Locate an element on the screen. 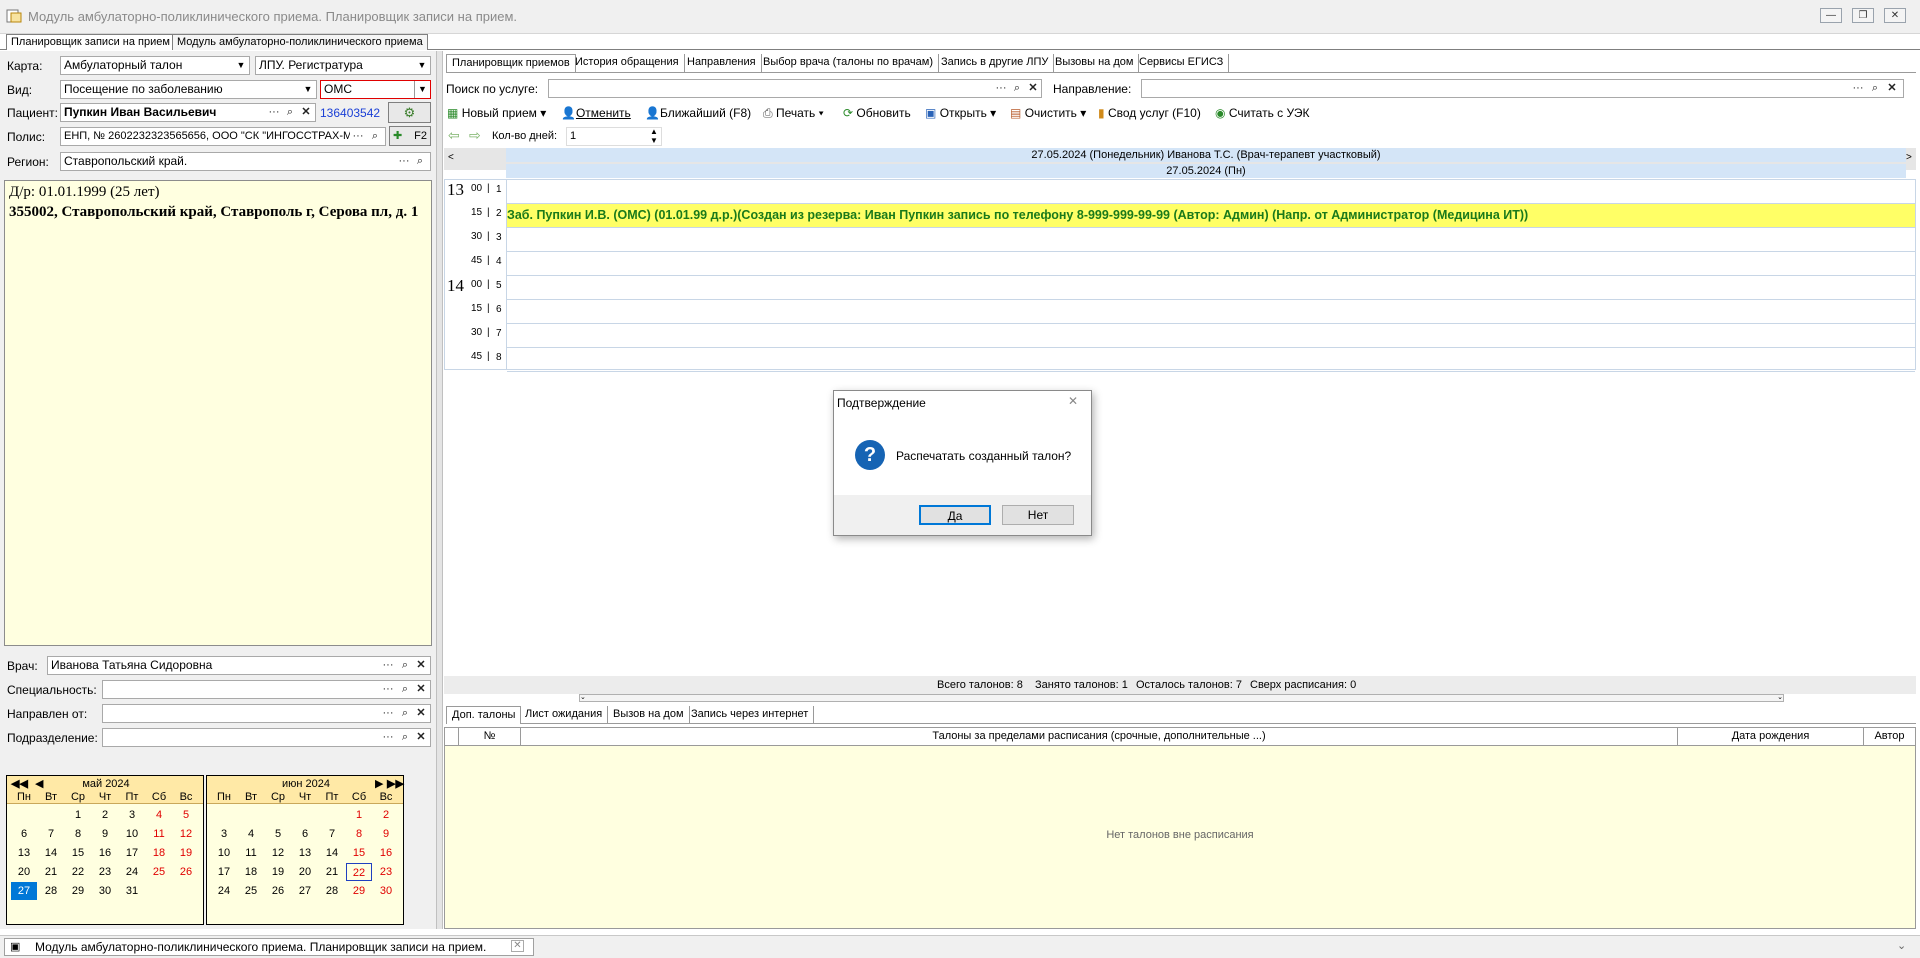 This screenshot has width=1920, height=958. forward-arrow-icon: ⇨ is located at coordinates (475, 135).